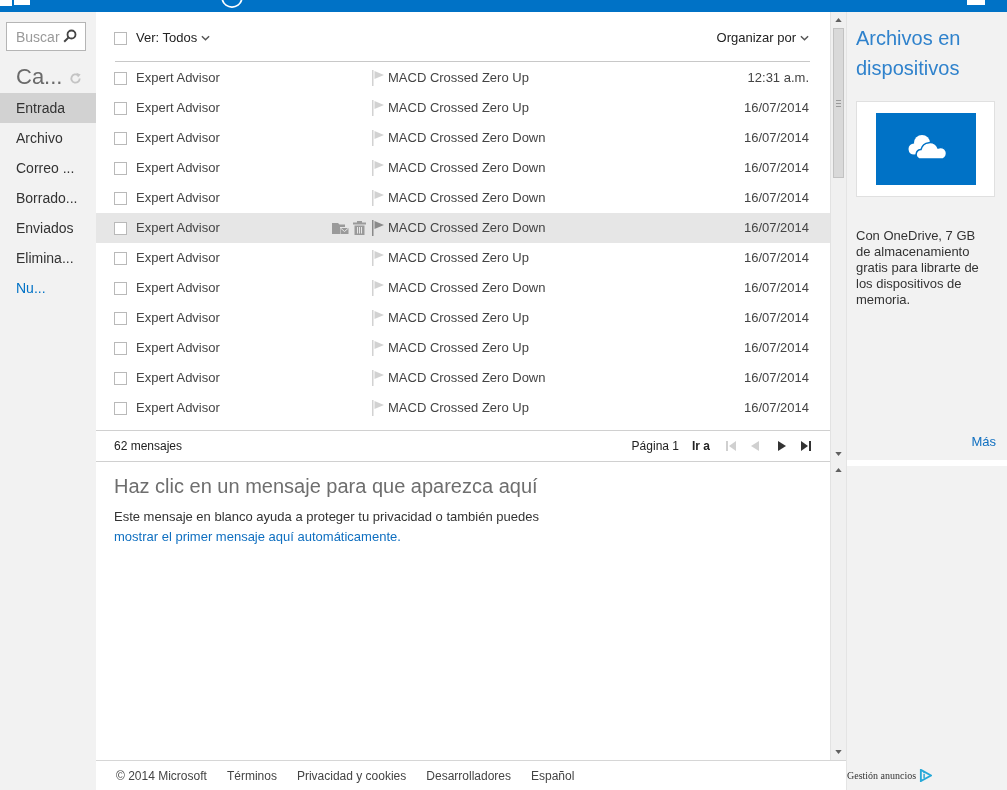  Describe the element at coordinates (983, 442) in the screenshot. I see `more-link: Más` at that location.